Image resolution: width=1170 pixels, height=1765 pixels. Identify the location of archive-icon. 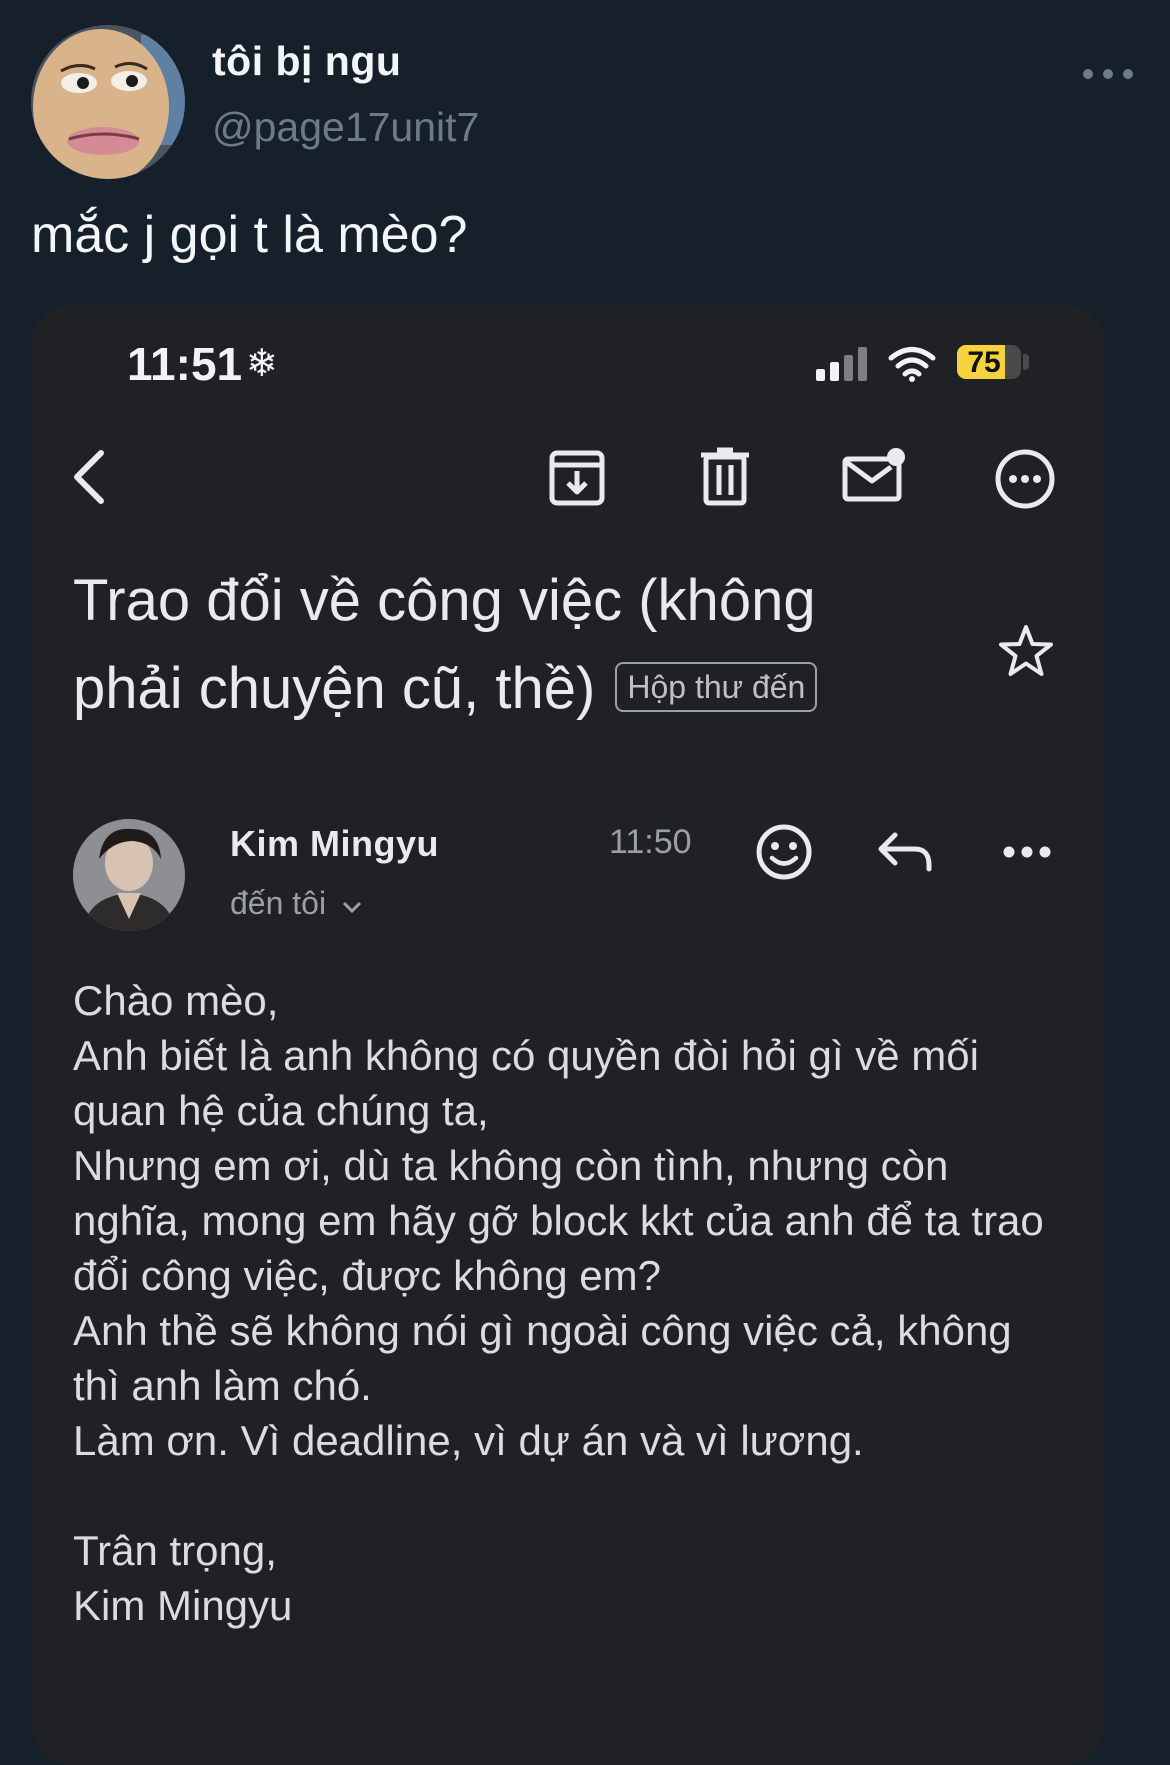
(577, 477).